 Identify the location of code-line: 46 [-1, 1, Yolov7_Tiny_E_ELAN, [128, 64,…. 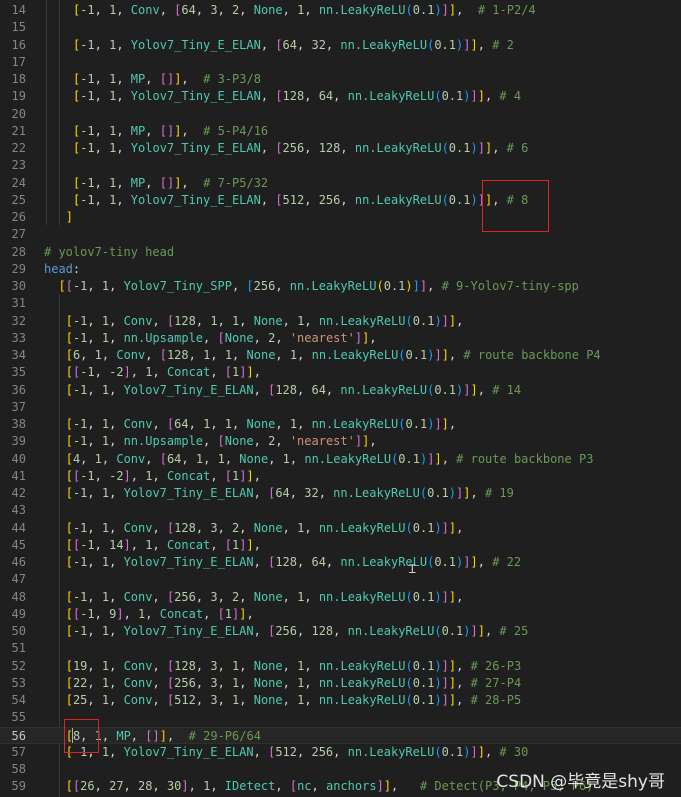
(340, 562).